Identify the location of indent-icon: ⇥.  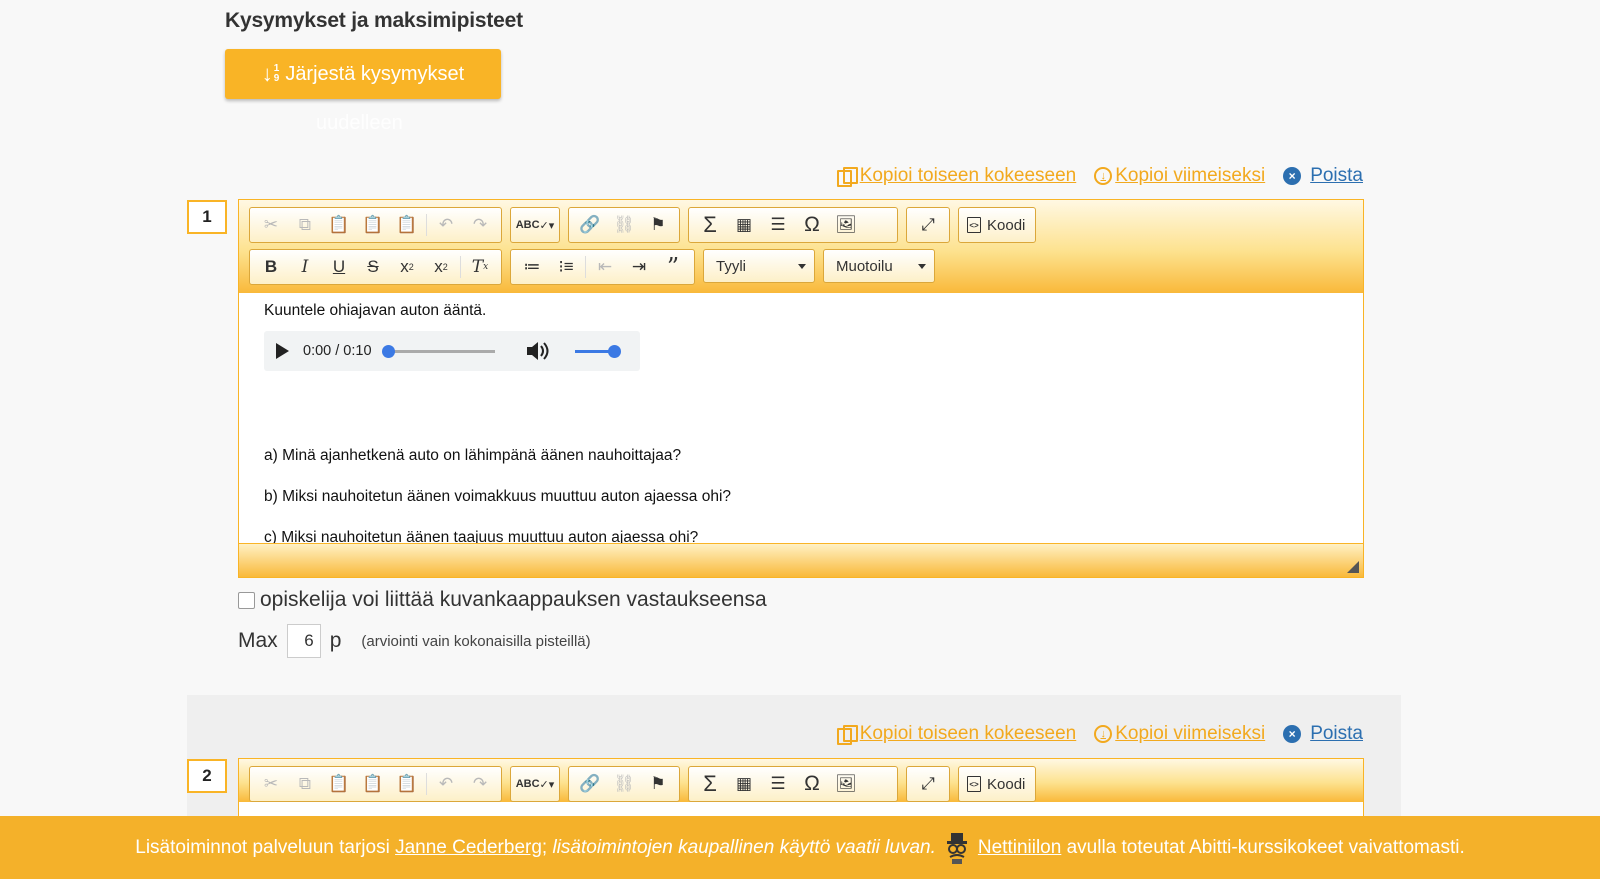
(639, 267).